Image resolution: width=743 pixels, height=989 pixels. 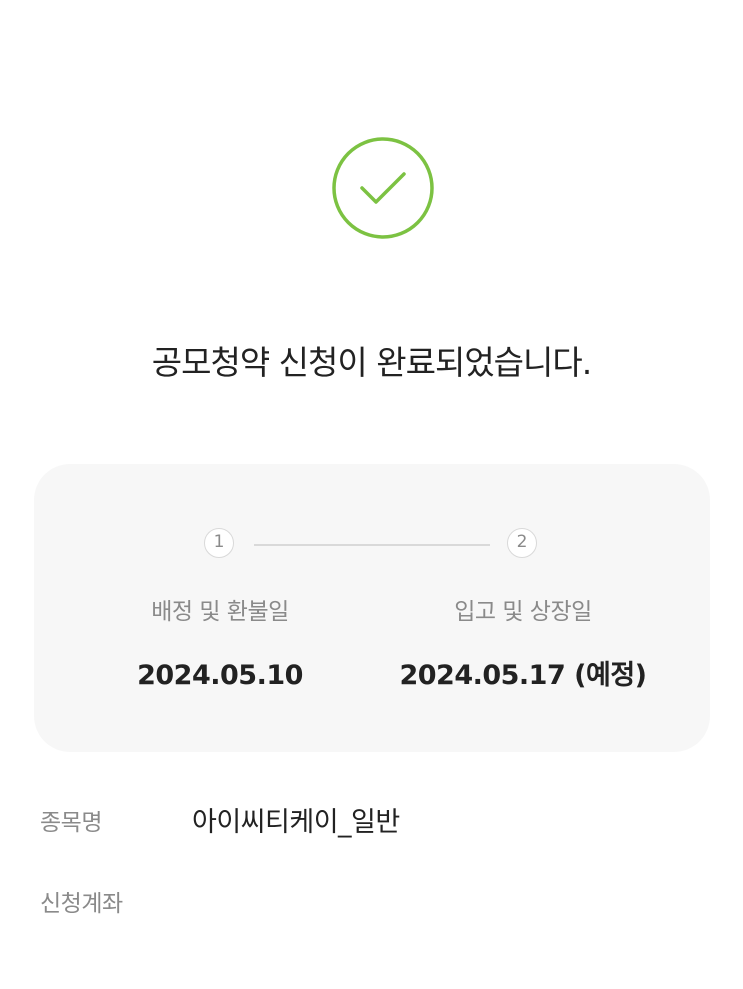 What do you see at coordinates (383, 188) in the screenshot?
I see `check-circle-icon` at bounding box center [383, 188].